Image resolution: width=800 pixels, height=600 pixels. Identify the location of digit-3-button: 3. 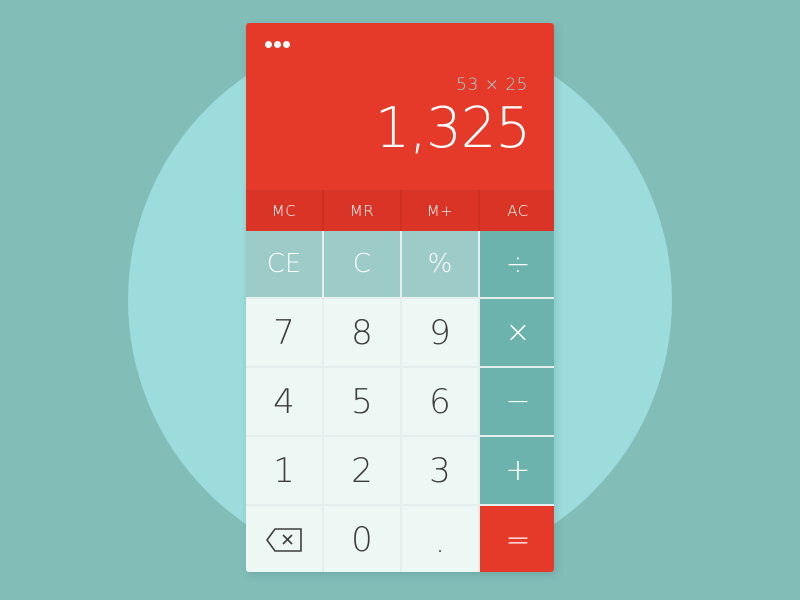
(440, 470).